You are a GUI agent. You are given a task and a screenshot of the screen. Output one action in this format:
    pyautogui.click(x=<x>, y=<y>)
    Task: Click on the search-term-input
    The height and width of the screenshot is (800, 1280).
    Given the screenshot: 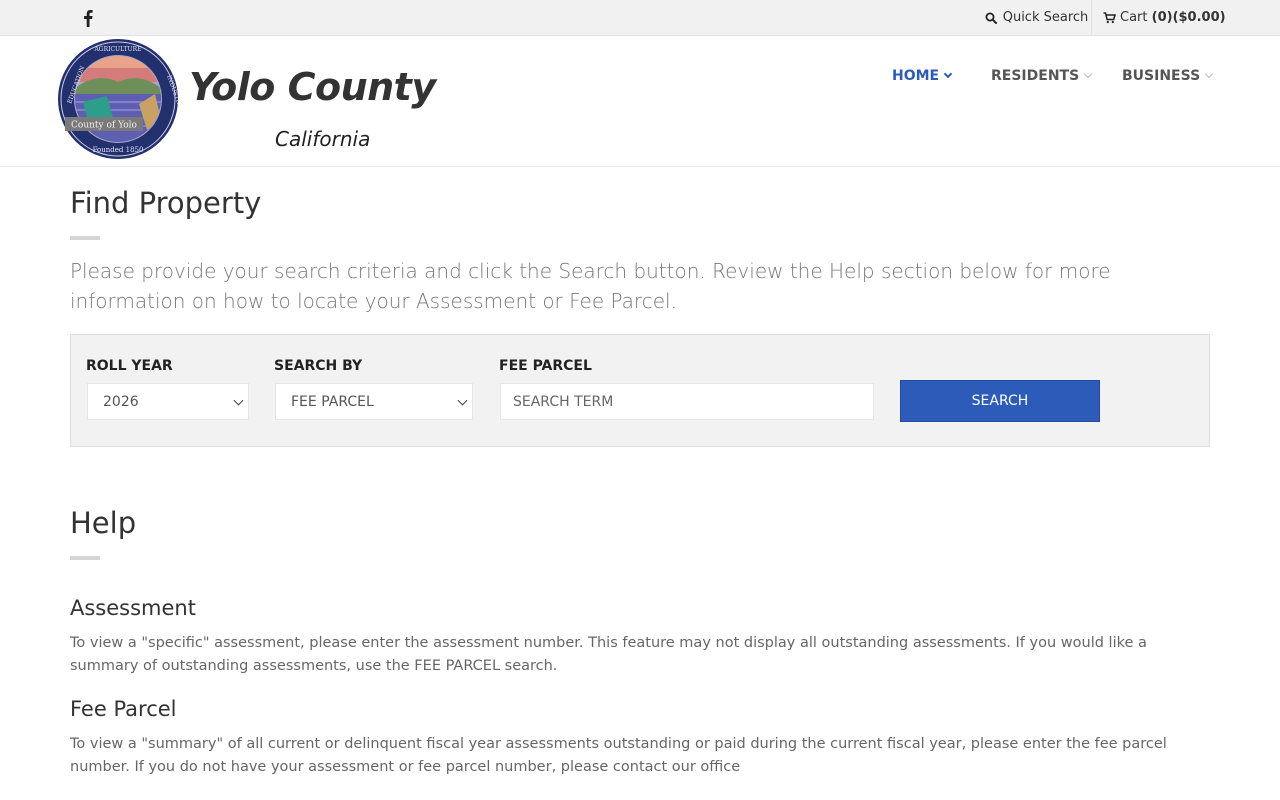 What is the action you would take?
    pyautogui.click(x=687, y=401)
    